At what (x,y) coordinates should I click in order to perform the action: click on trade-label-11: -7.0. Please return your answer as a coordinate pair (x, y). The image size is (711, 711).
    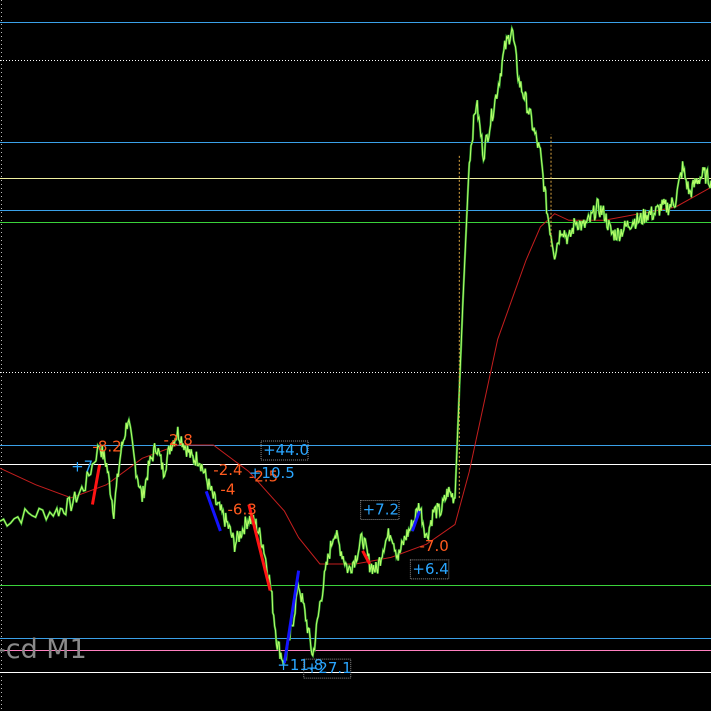
    Looking at the image, I should click on (433, 546).